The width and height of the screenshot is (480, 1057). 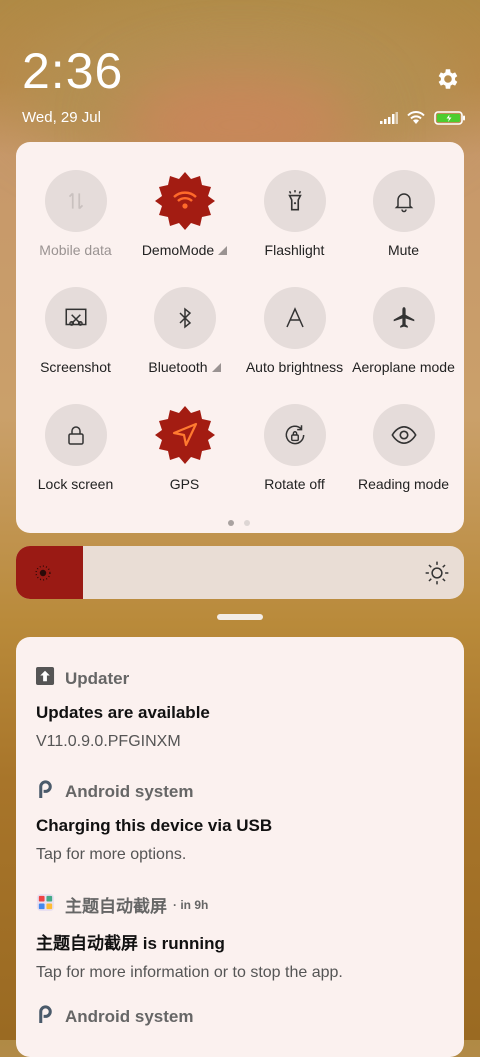 What do you see at coordinates (239, 523) in the screenshot?
I see `page-indicator` at bounding box center [239, 523].